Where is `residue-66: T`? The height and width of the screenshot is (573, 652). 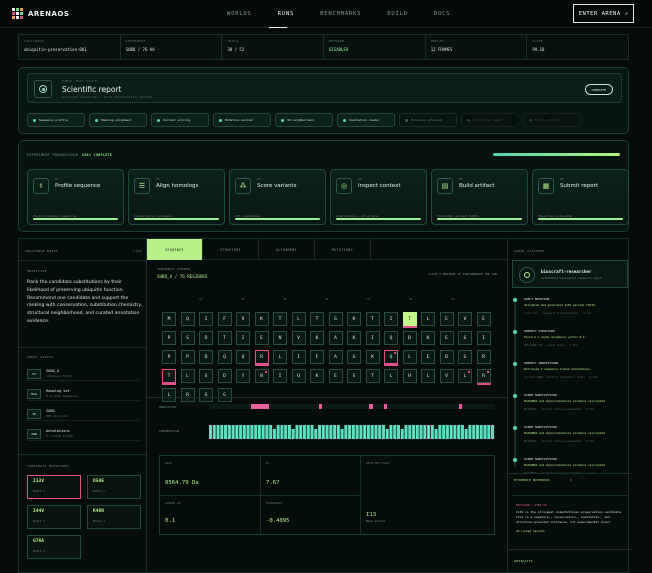 residue-66: T is located at coordinates (372, 376).